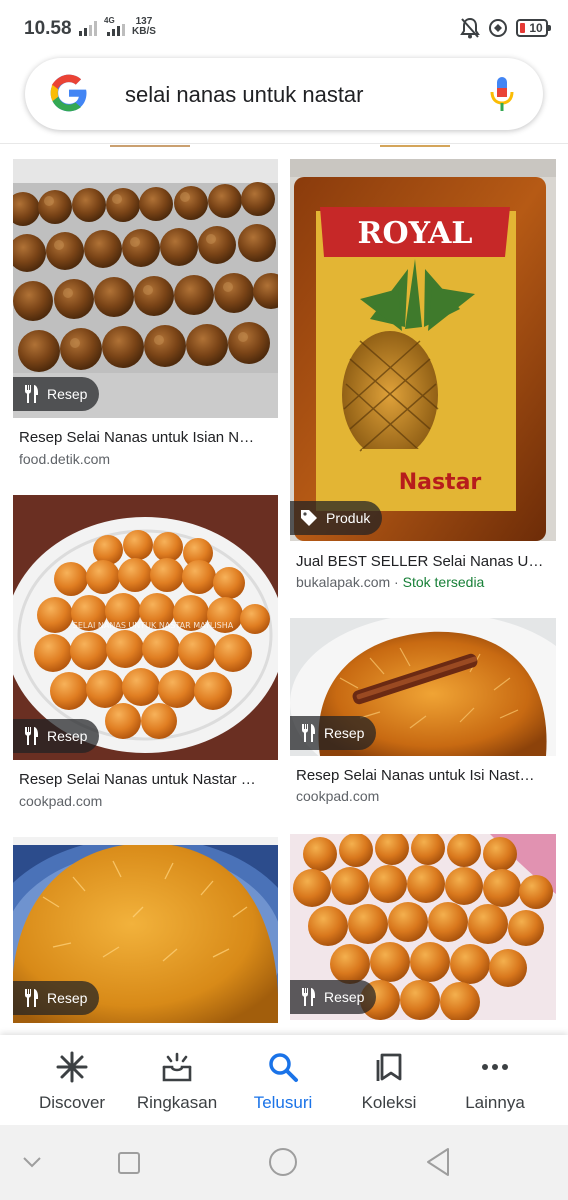 The image size is (568, 1200). What do you see at coordinates (309, 518) in the screenshot?
I see `tag-icon` at bounding box center [309, 518].